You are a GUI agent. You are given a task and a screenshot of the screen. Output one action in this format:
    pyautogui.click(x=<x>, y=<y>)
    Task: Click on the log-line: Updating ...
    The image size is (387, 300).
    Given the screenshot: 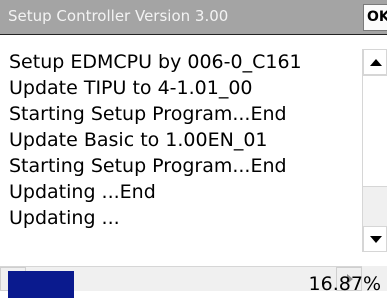 What is the action you would take?
    pyautogui.click(x=64, y=218)
    